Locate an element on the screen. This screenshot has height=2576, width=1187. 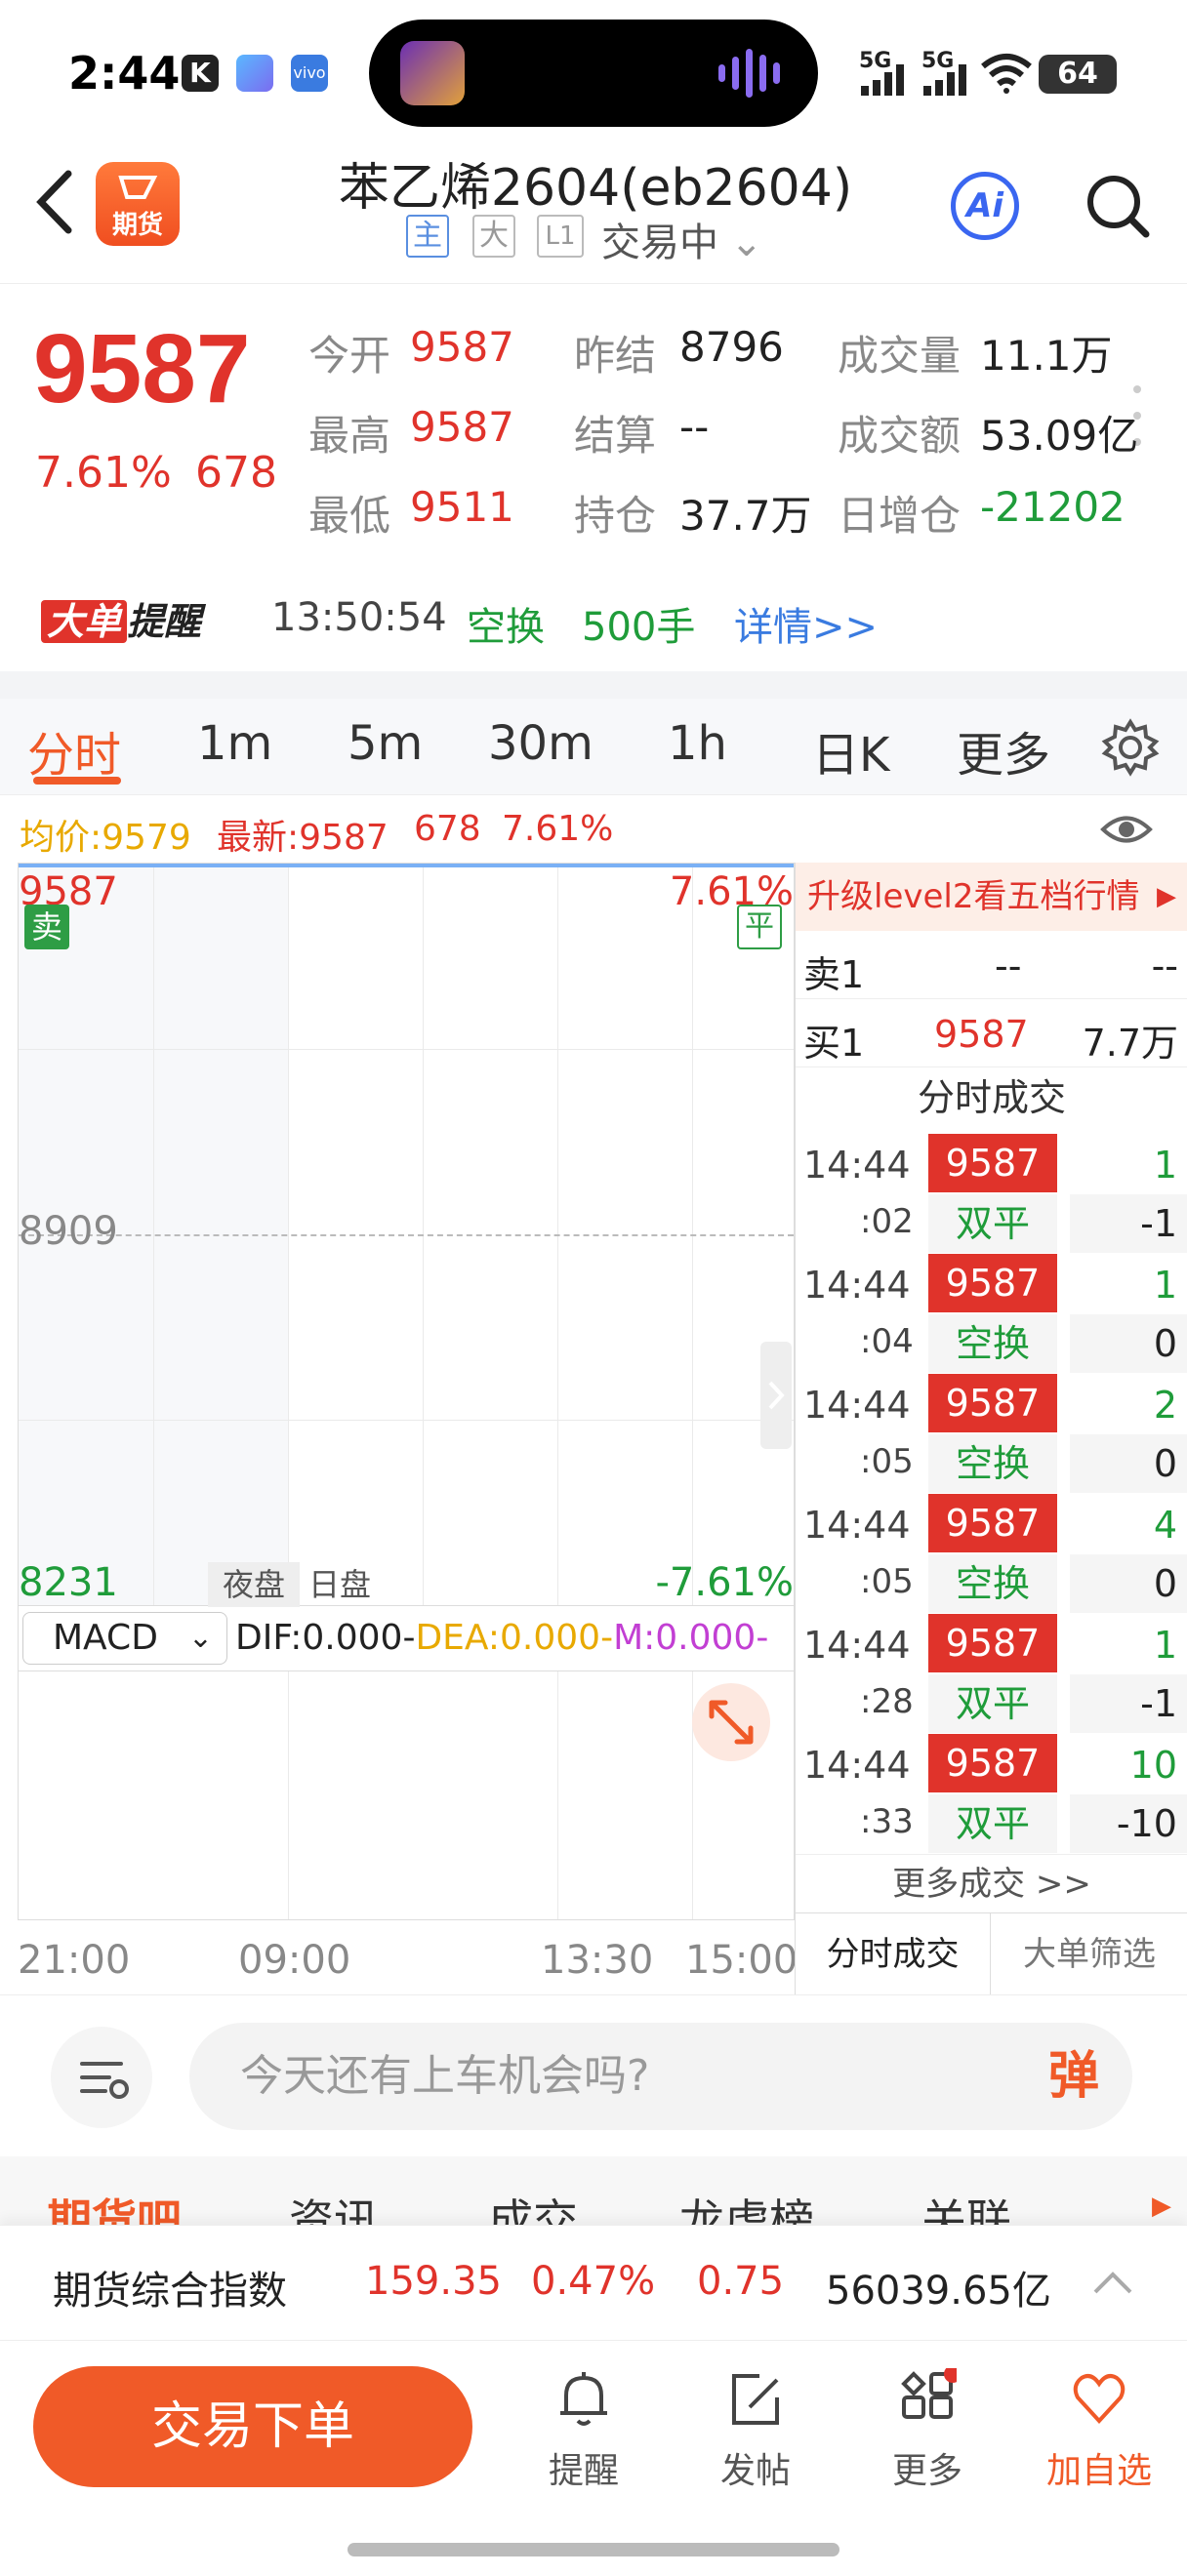
big-order-alert: 大单 提醒 13:50:54 空换 500手 详情>> is located at coordinates (593, 613).